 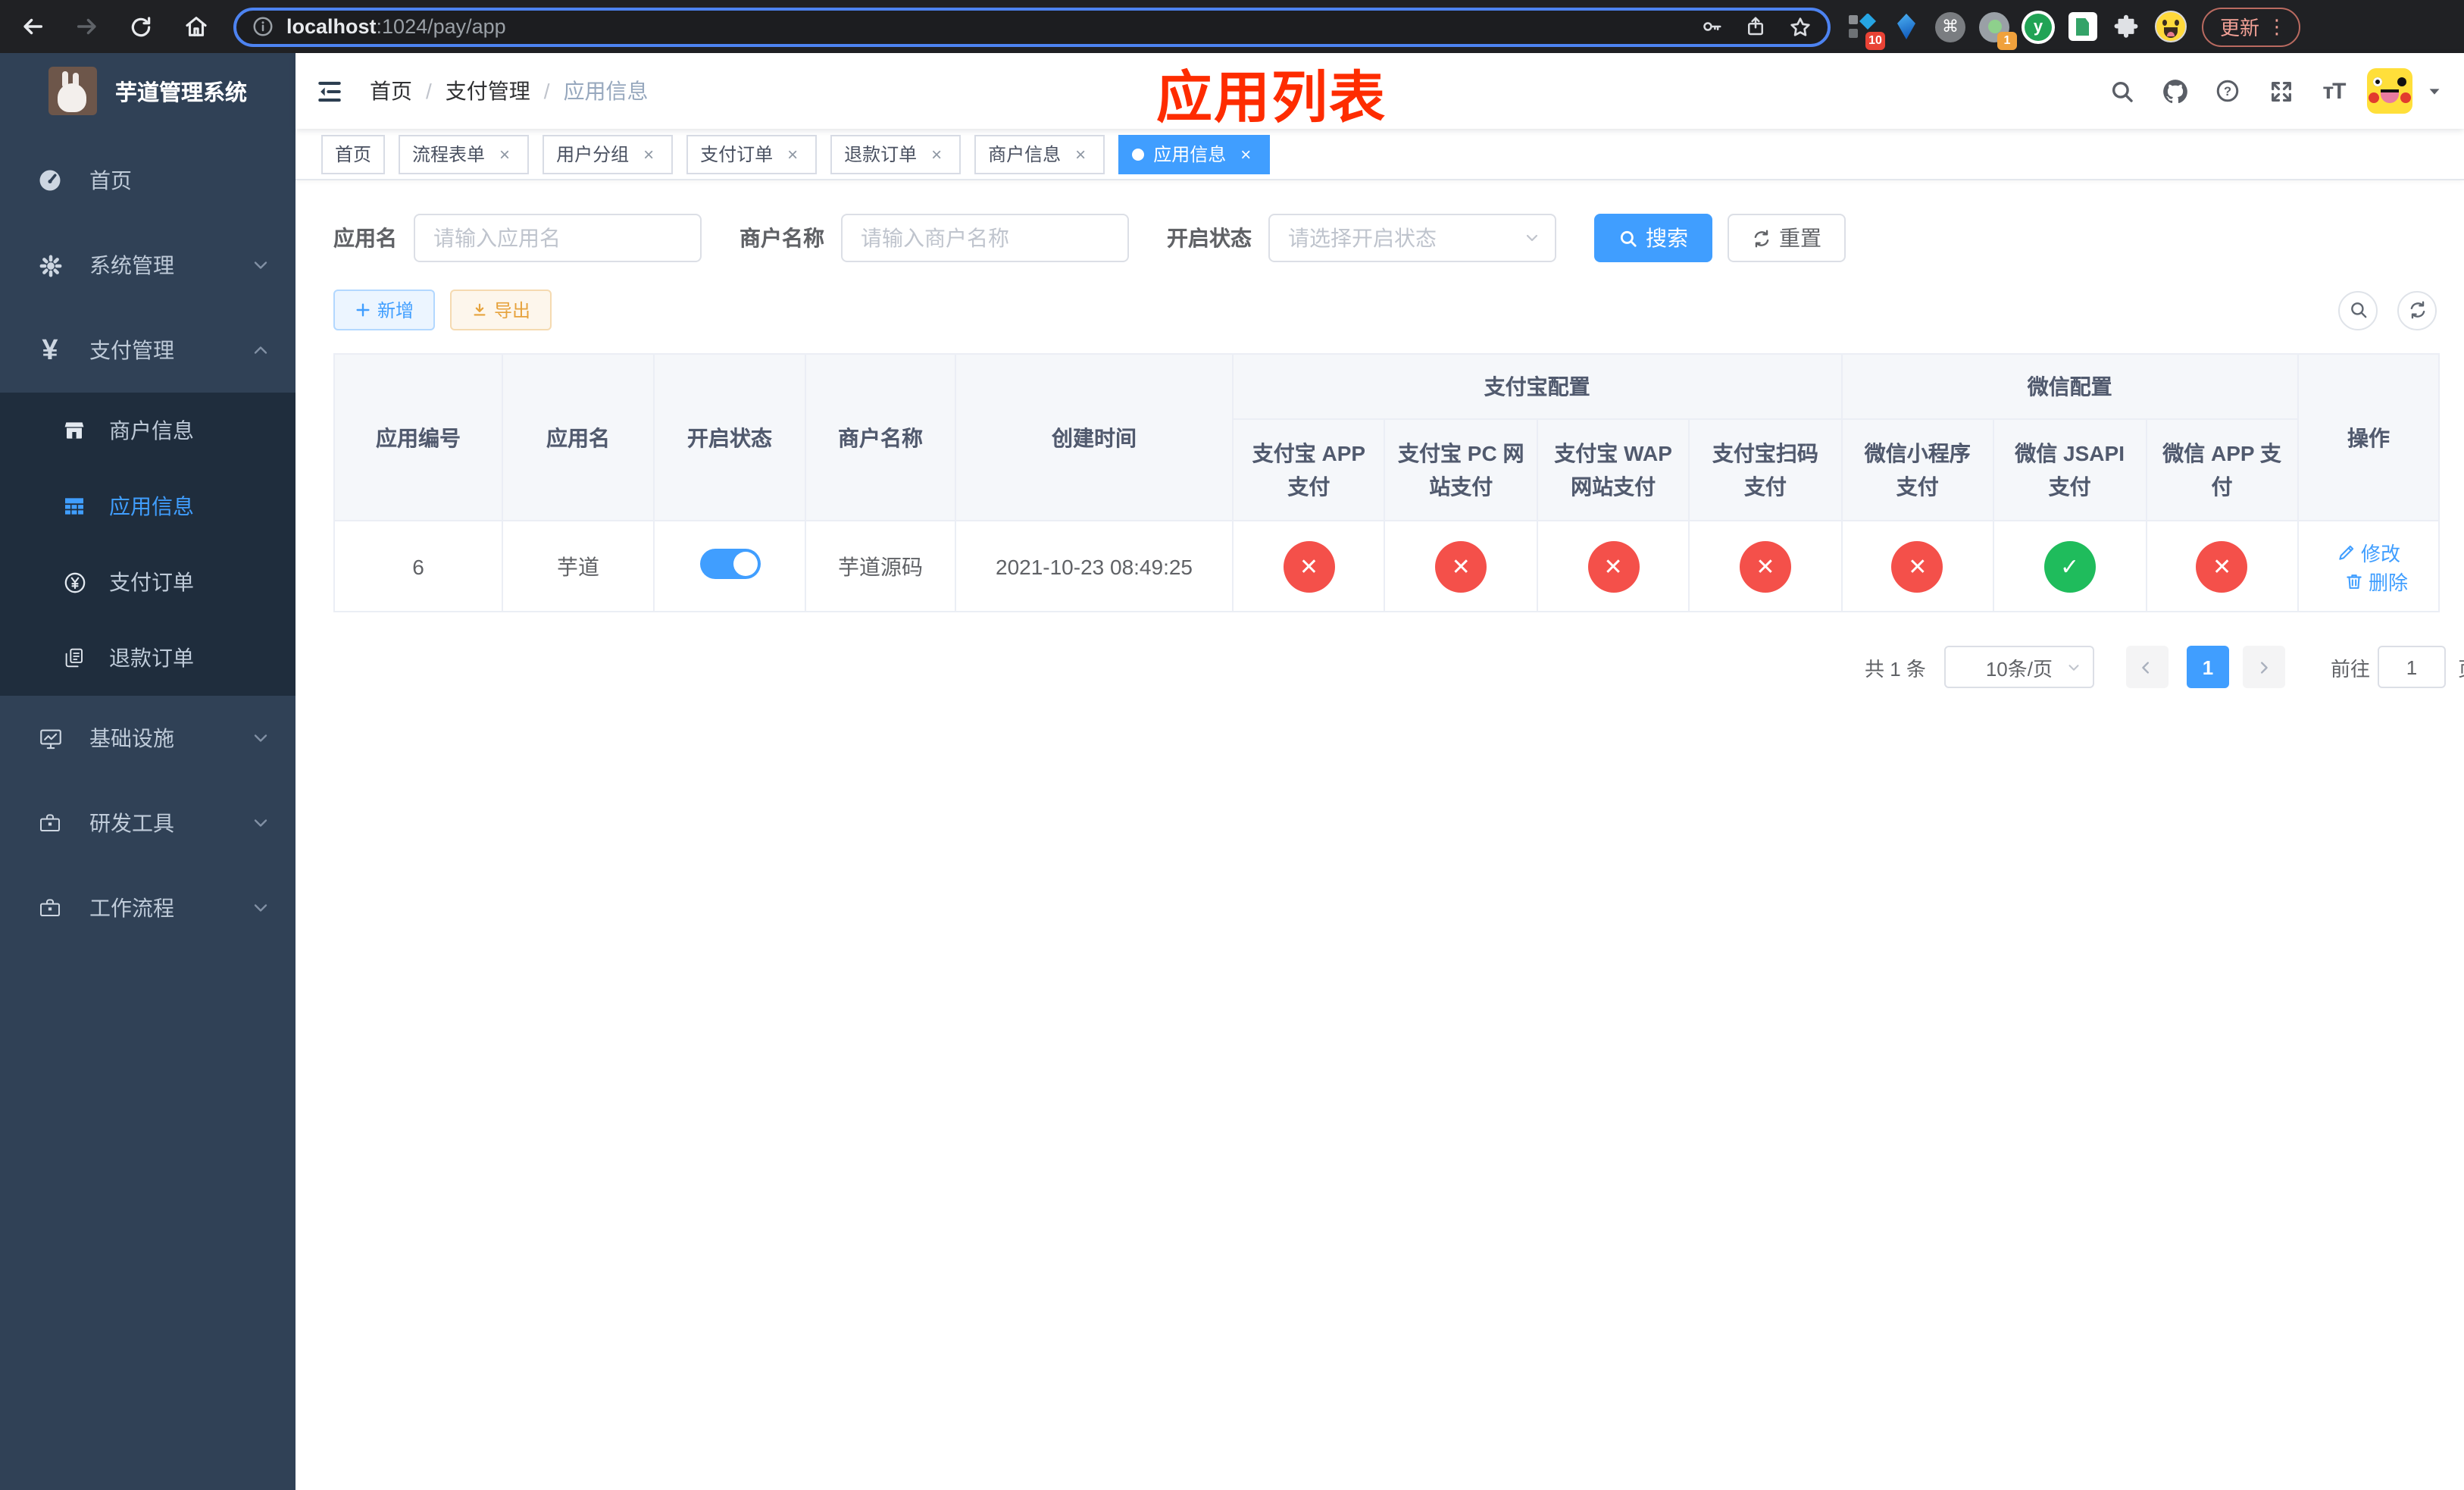 I want to click on bookmark-star-icon, so click(x=1800, y=27).